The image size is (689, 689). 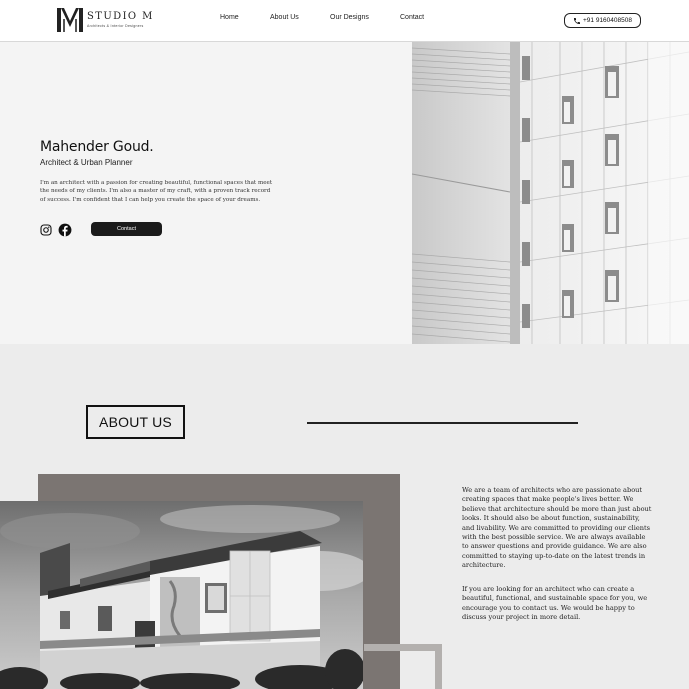 What do you see at coordinates (120, 16) in the screenshot?
I see `brand-name: STUDIO M` at bounding box center [120, 16].